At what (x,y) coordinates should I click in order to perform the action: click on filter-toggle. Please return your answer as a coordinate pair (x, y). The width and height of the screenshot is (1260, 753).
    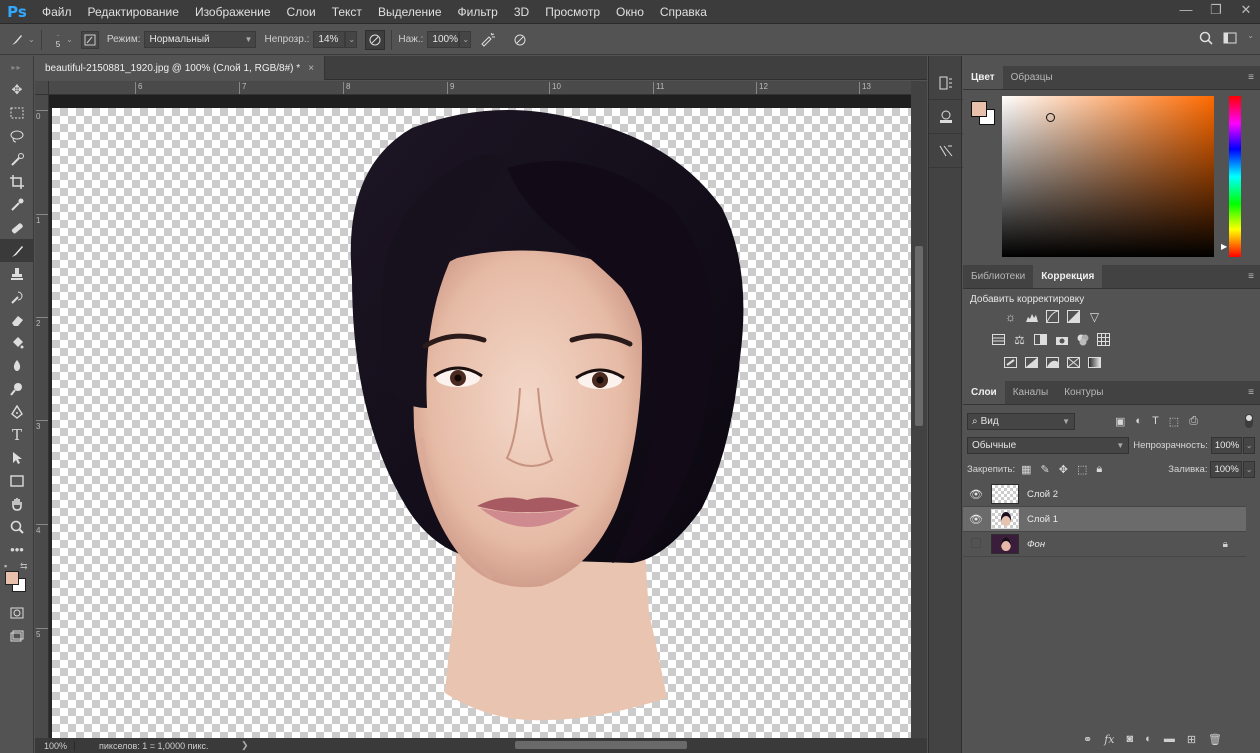
    Looking at the image, I should click on (1249, 421).